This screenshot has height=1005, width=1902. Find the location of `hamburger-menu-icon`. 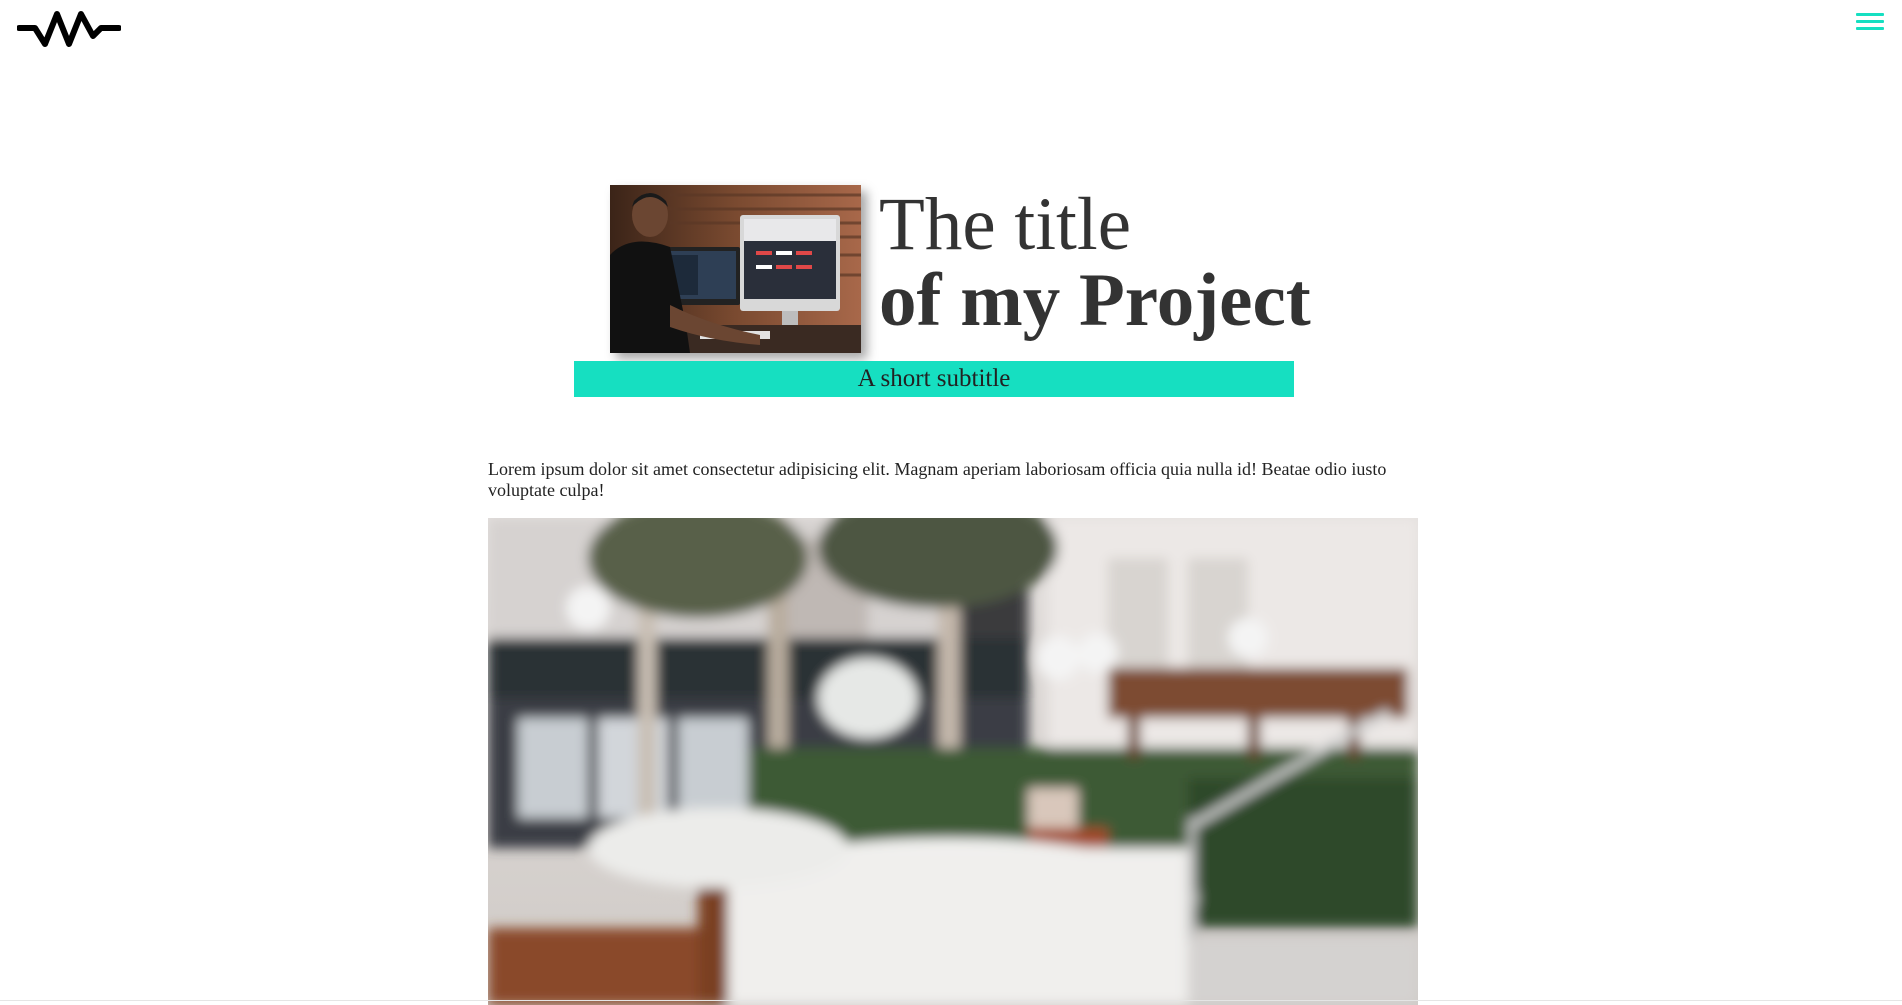

hamburger-menu-icon is located at coordinates (1870, 22).